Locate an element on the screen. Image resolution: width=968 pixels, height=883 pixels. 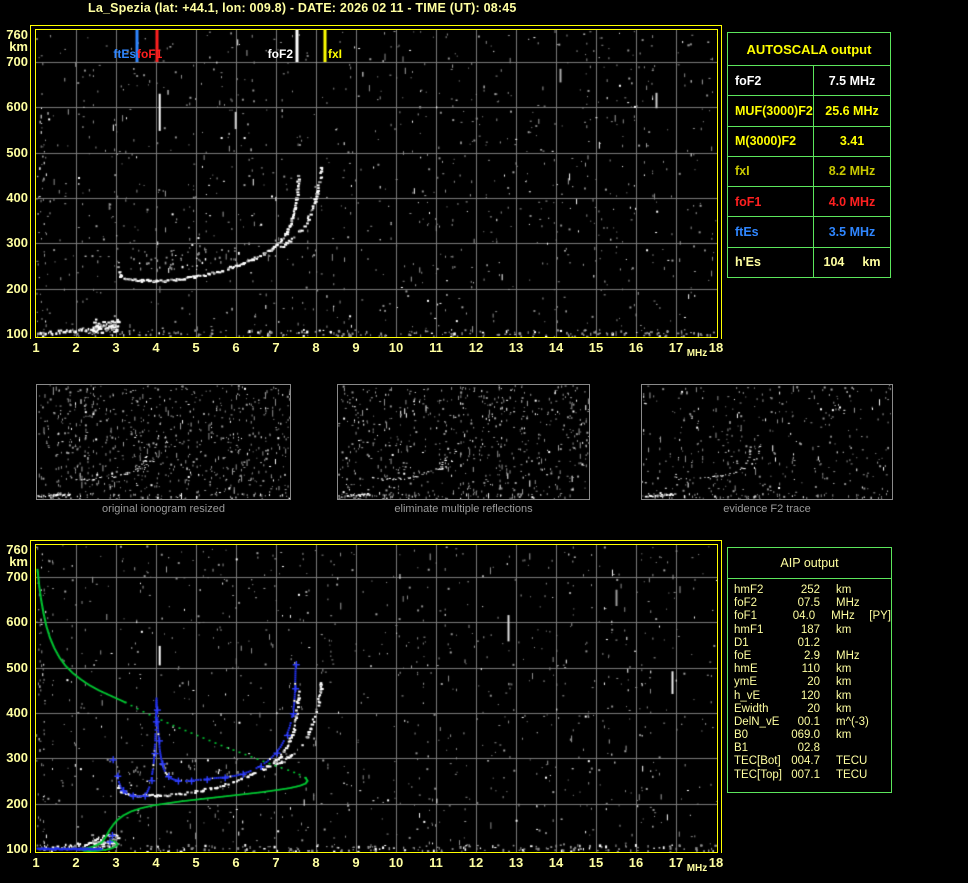
aip-row-label: D1 is located at coordinates (741, 642).